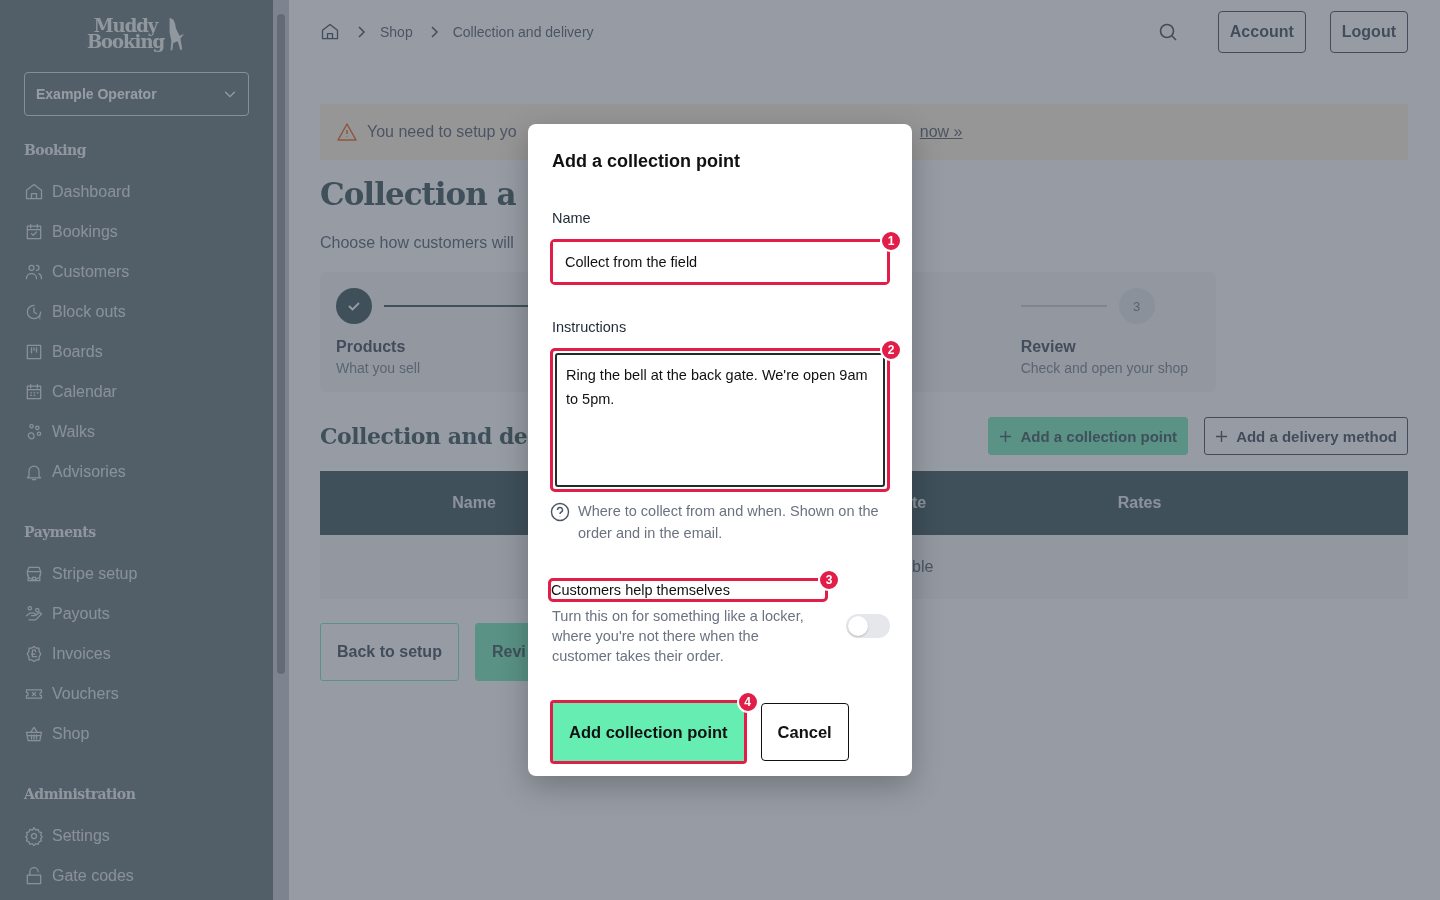 Image resolution: width=1440 pixels, height=900 pixels. I want to click on nav-item: Bookings, so click(136, 232).